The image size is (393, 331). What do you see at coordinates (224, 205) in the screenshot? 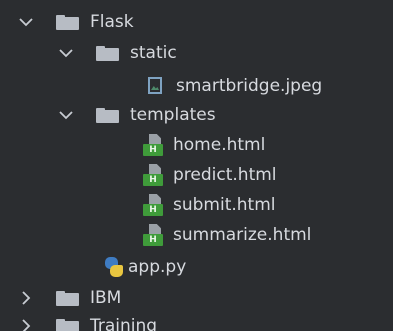
I see `tree-item-label: submit.html` at bounding box center [224, 205].